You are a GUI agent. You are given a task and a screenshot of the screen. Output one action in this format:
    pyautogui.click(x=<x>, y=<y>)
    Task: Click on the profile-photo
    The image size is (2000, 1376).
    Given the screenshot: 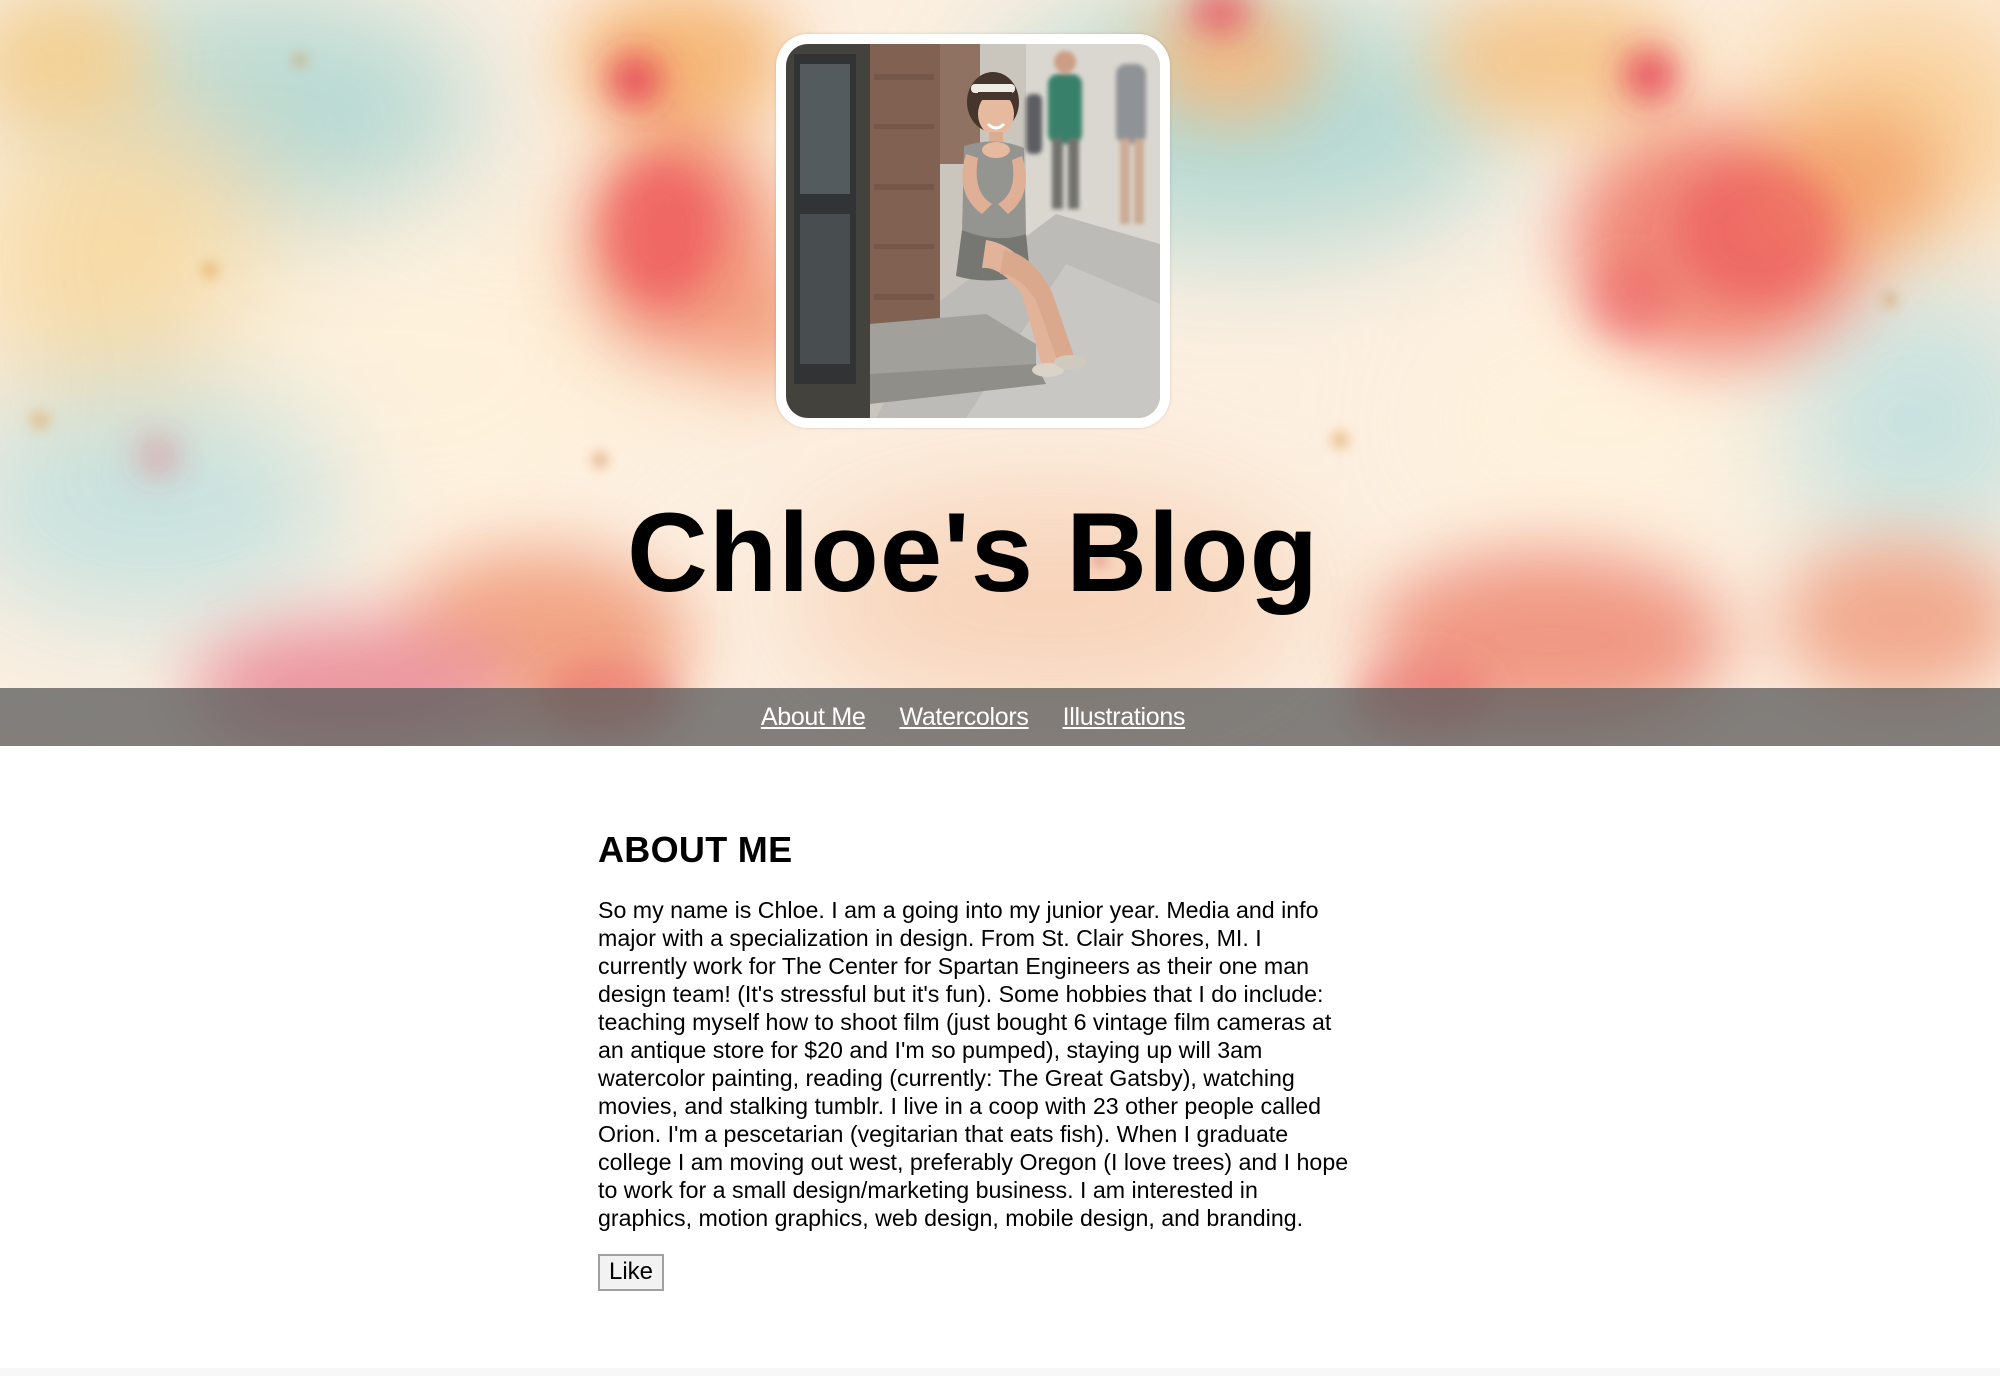 What is the action you would take?
    pyautogui.click(x=973, y=231)
    